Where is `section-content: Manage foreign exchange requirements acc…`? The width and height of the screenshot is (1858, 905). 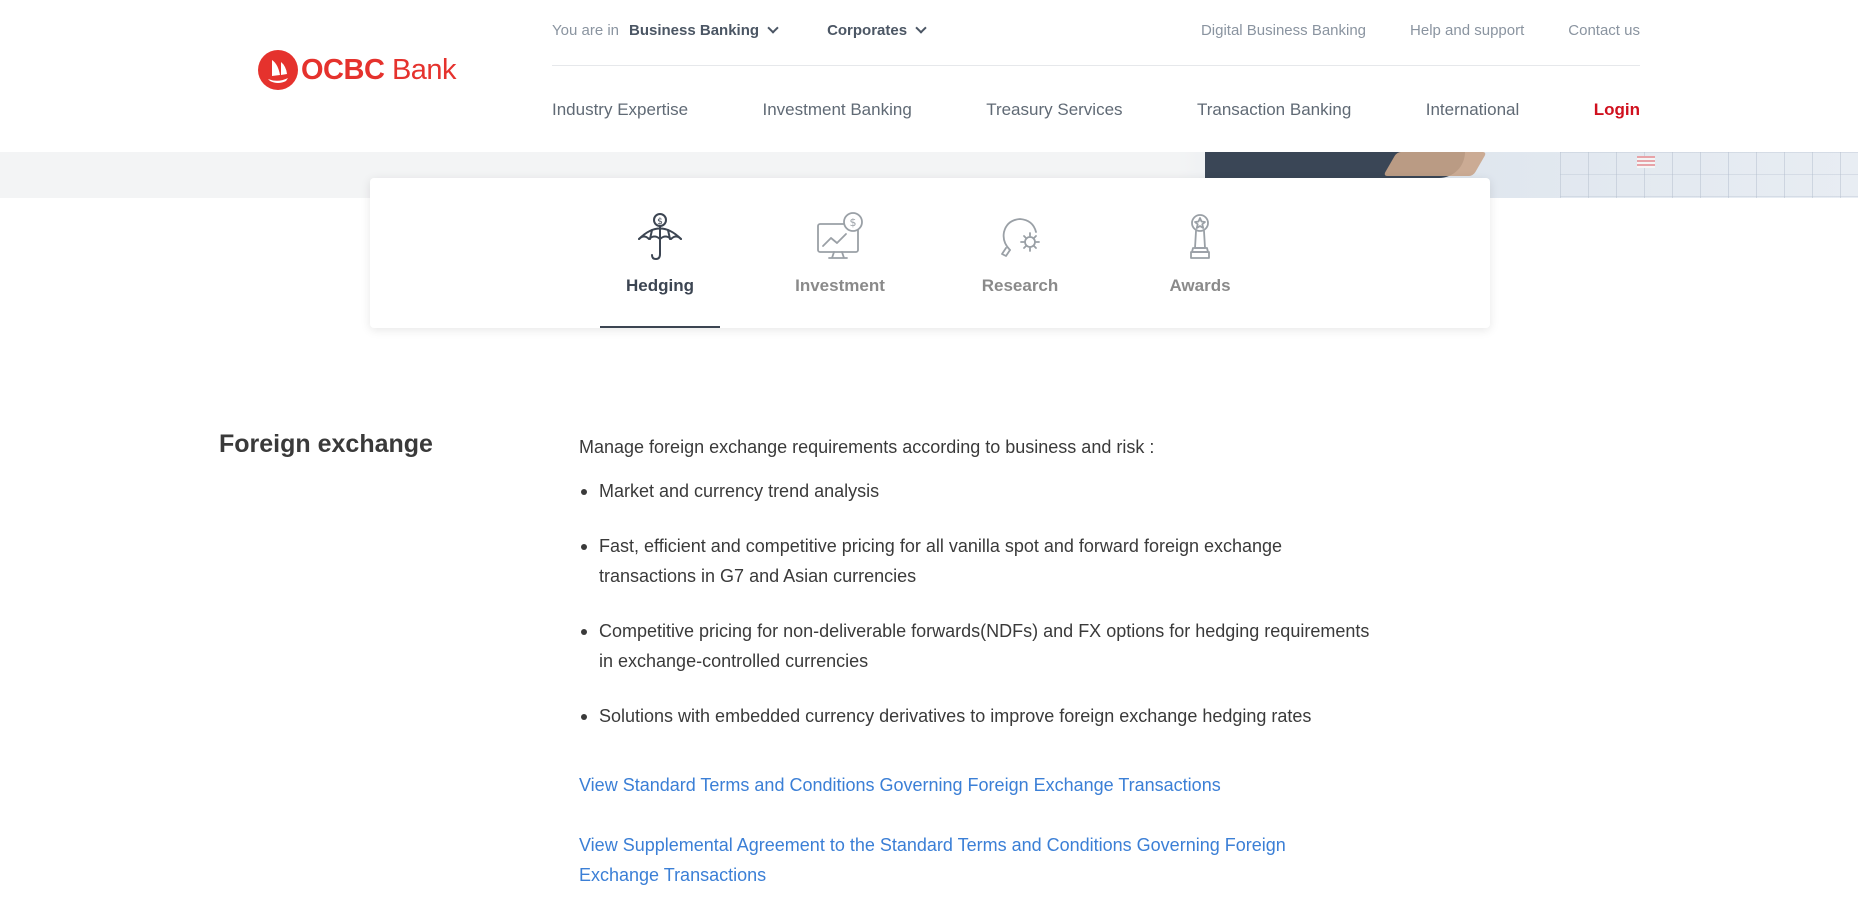
section-content: Manage foreign exchange requirements acc… is located at coordinates (979, 581).